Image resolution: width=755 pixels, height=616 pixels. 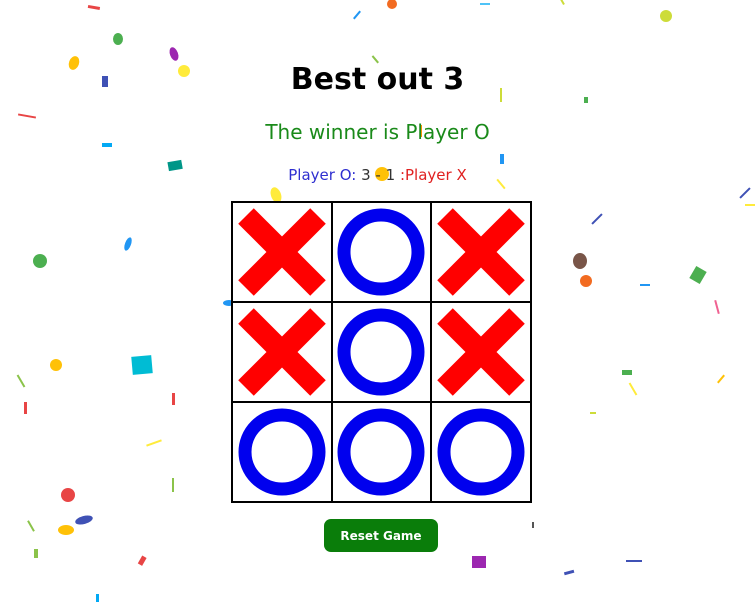 What do you see at coordinates (390, 175) in the screenshot?
I see `player-x-score: 1` at bounding box center [390, 175].